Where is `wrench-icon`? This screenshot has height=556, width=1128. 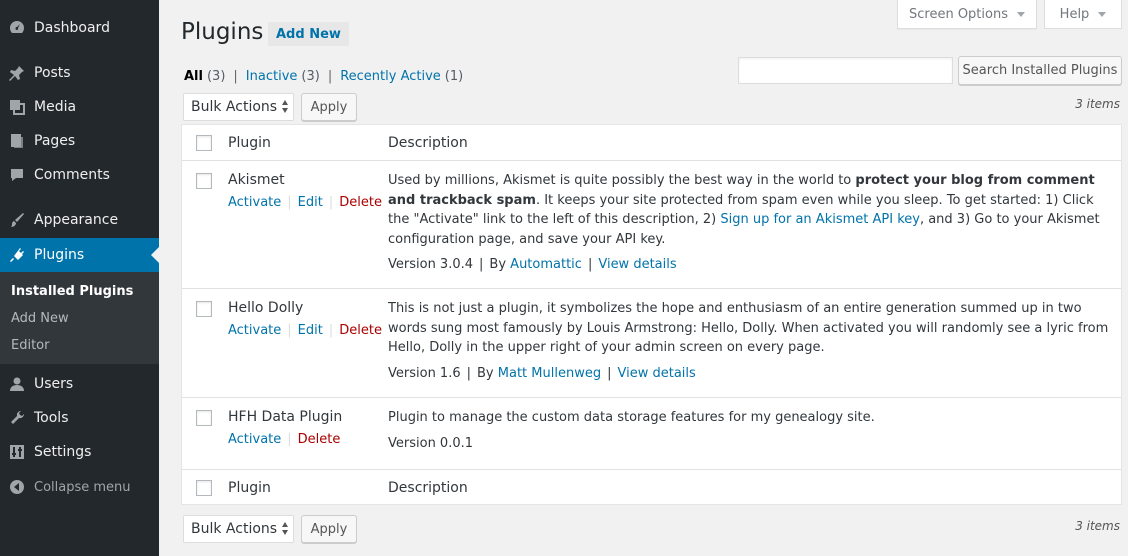 wrench-icon is located at coordinates (17, 418).